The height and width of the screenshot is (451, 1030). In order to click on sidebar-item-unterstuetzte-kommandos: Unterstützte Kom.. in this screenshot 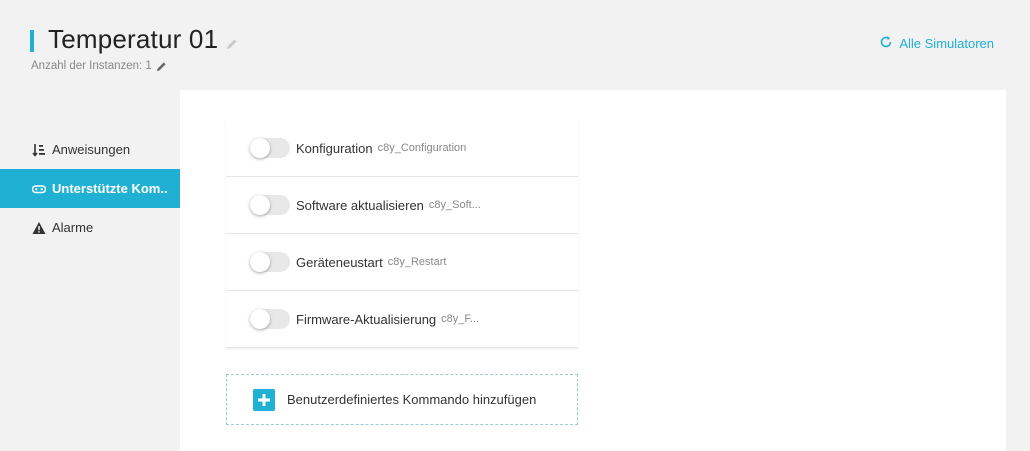, I will do `click(95, 188)`.